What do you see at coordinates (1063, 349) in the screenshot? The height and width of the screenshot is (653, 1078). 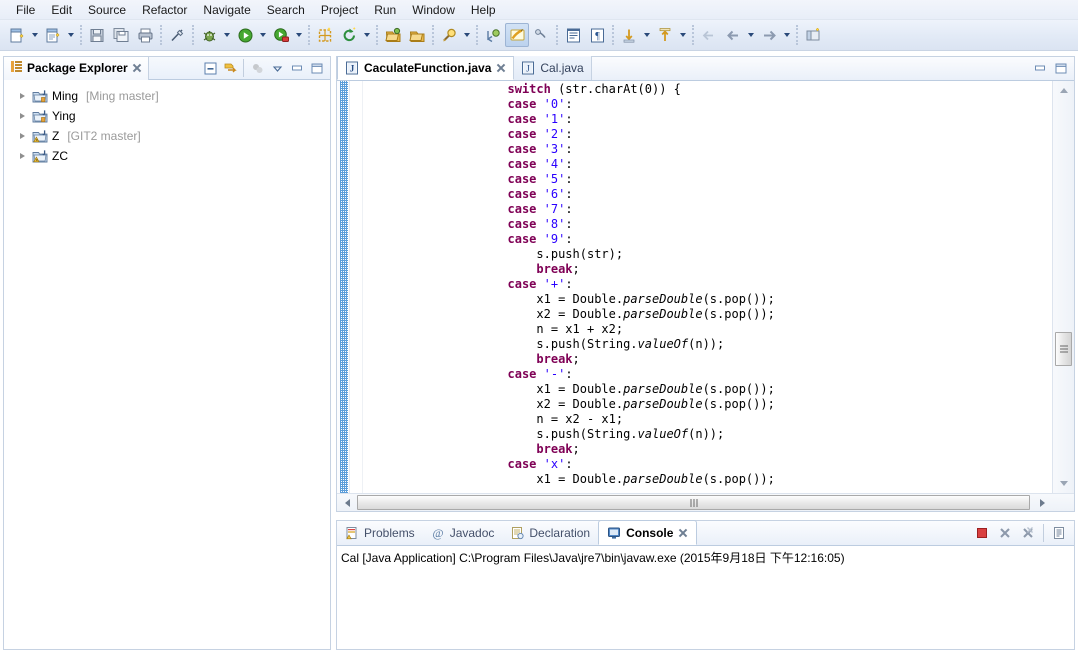 I see `vertical-scroll-thumb` at bounding box center [1063, 349].